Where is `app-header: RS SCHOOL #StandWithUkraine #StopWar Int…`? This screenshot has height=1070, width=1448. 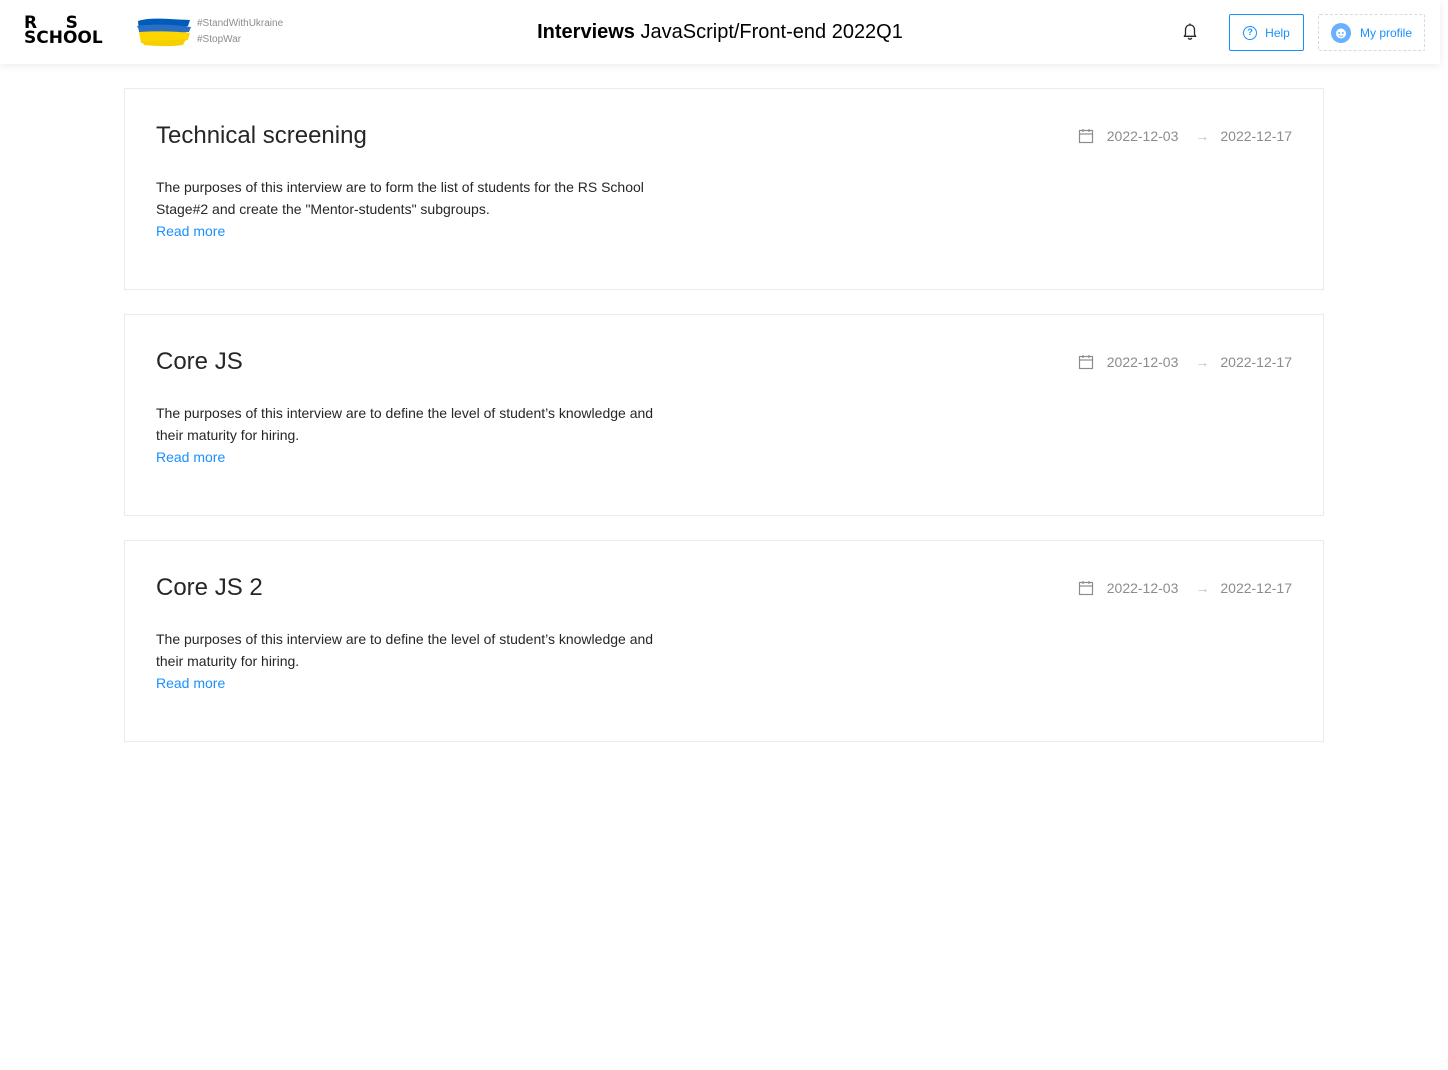 app-header: RS SCHOOL #StandWithUkraine #StopWar Int… is located at coordinates (720, 32).